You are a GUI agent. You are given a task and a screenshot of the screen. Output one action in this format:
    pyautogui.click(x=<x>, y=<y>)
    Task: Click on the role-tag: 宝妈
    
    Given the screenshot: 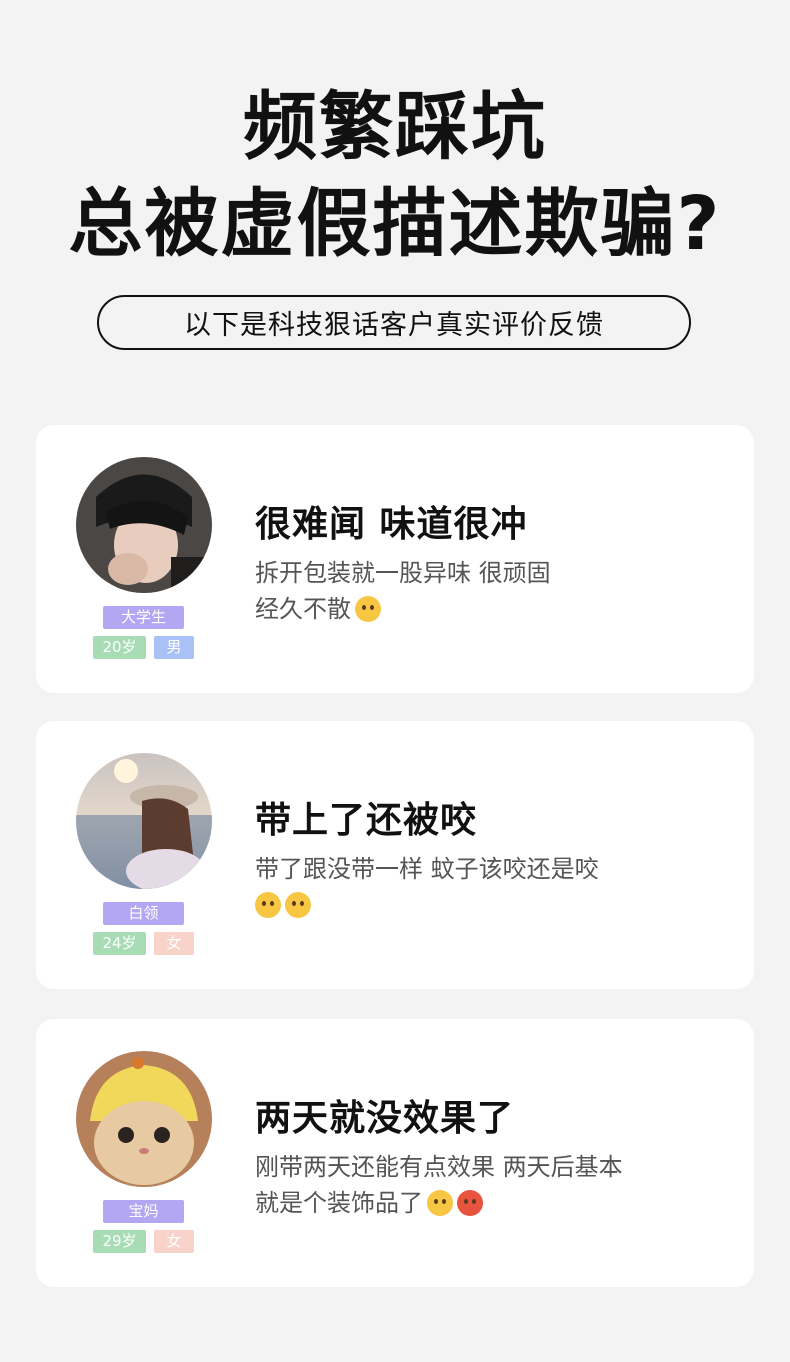 What is the action you would take?
    pyautogui.click(x=143, y=1211)
    